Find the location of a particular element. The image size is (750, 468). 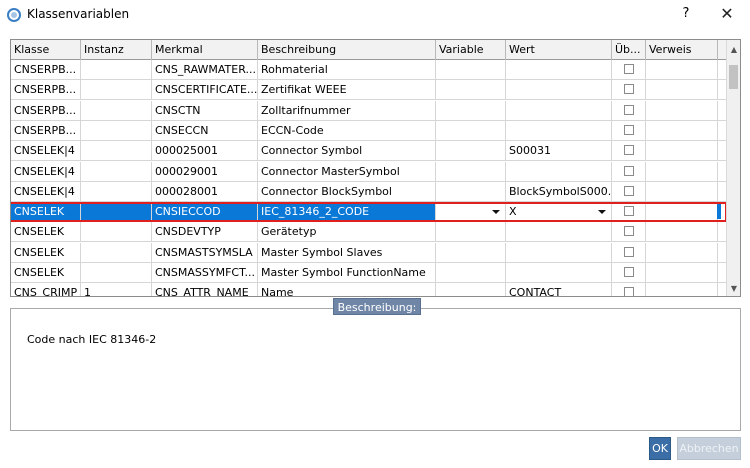

cell-merkmal: 000029001 is located at coordinates (205, 172).